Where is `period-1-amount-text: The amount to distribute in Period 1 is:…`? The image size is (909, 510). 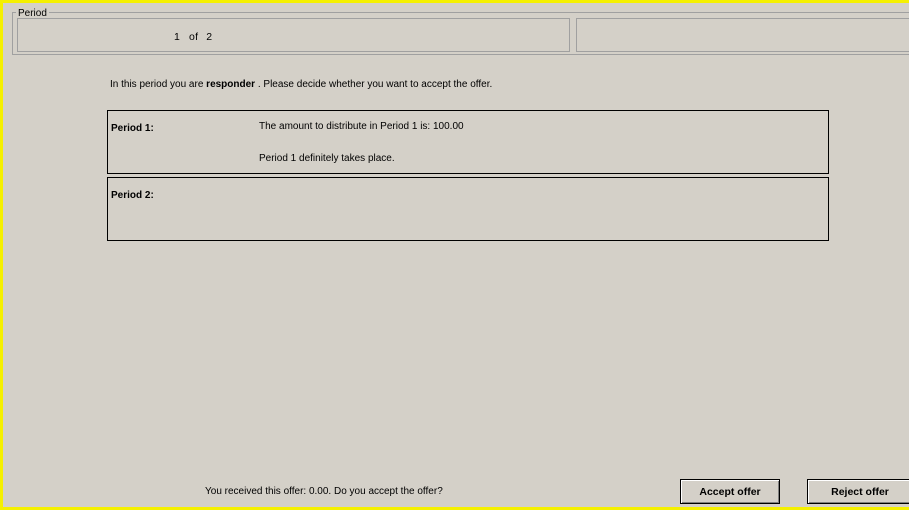
period-1-amount-text: The amount to distribute in Period 1 is:… is located at coordinates (361, 126).